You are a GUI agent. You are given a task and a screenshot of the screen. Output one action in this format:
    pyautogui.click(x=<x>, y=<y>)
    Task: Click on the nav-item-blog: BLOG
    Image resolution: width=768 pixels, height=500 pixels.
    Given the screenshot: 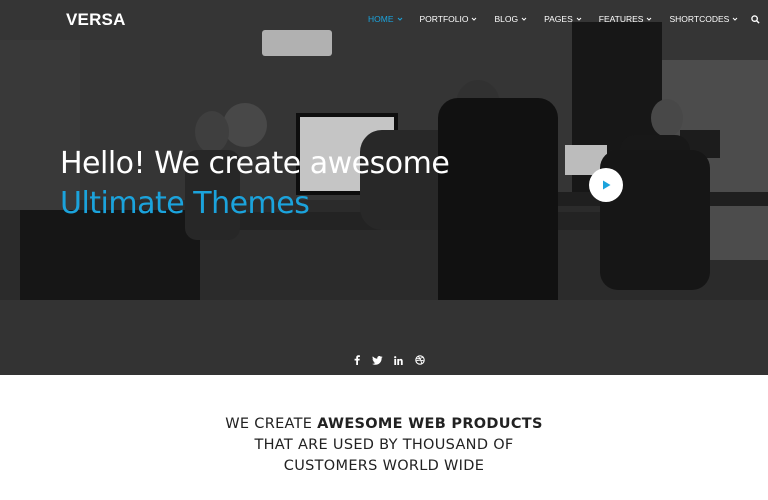 What is the action you would take?
    pyautogui.click(x=510, y=19)
    